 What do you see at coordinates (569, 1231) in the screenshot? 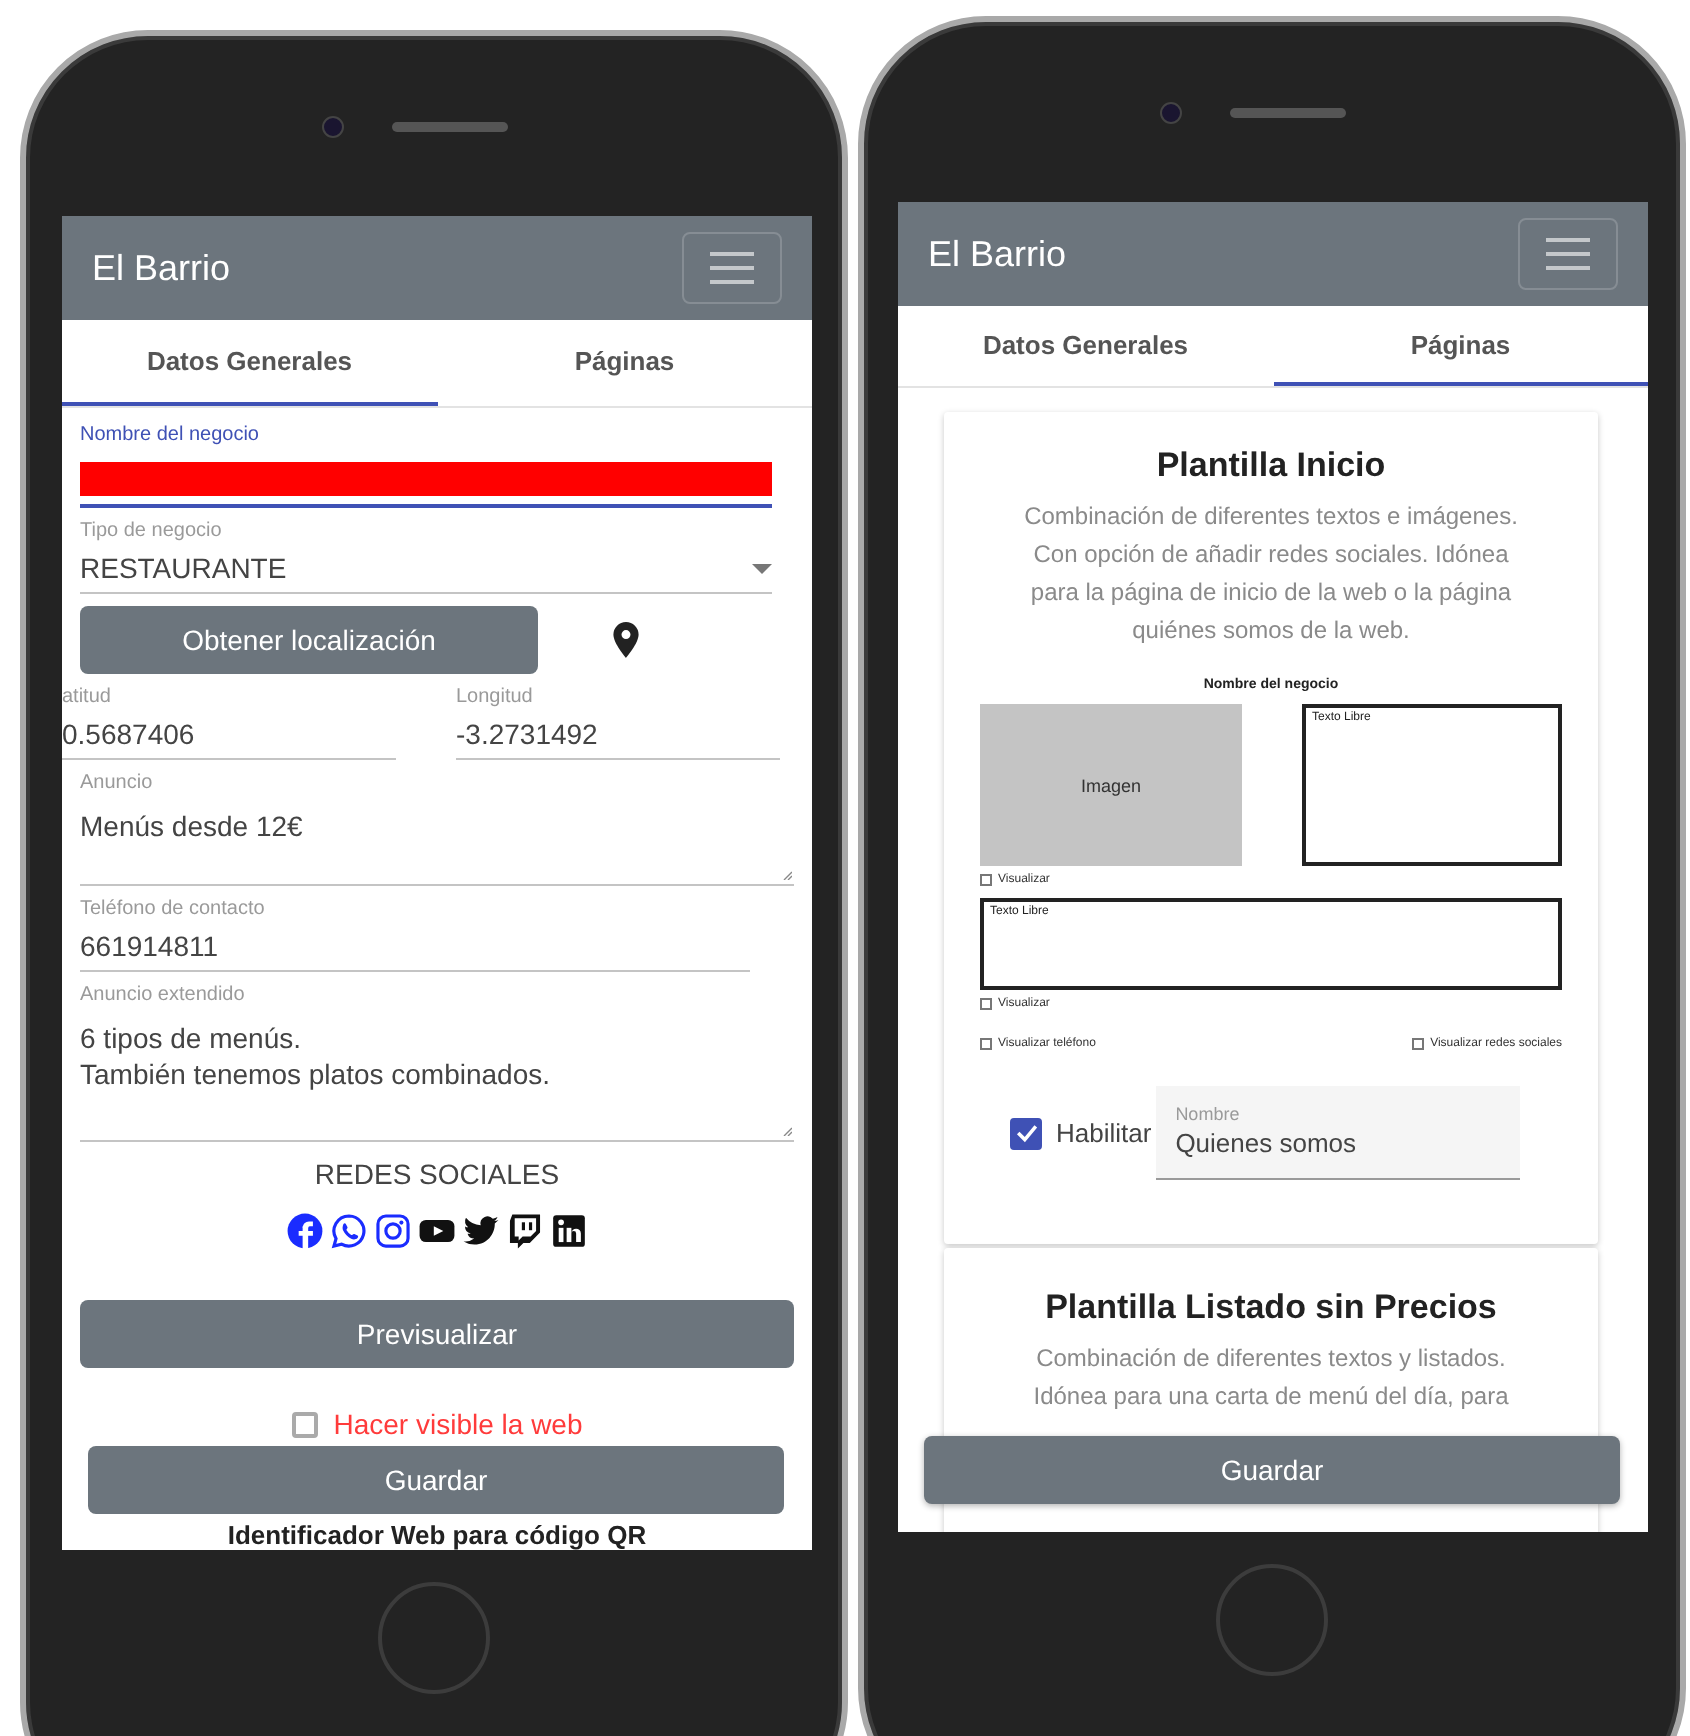
I see `linkedin-icon` at bounding box center [569, 1231].